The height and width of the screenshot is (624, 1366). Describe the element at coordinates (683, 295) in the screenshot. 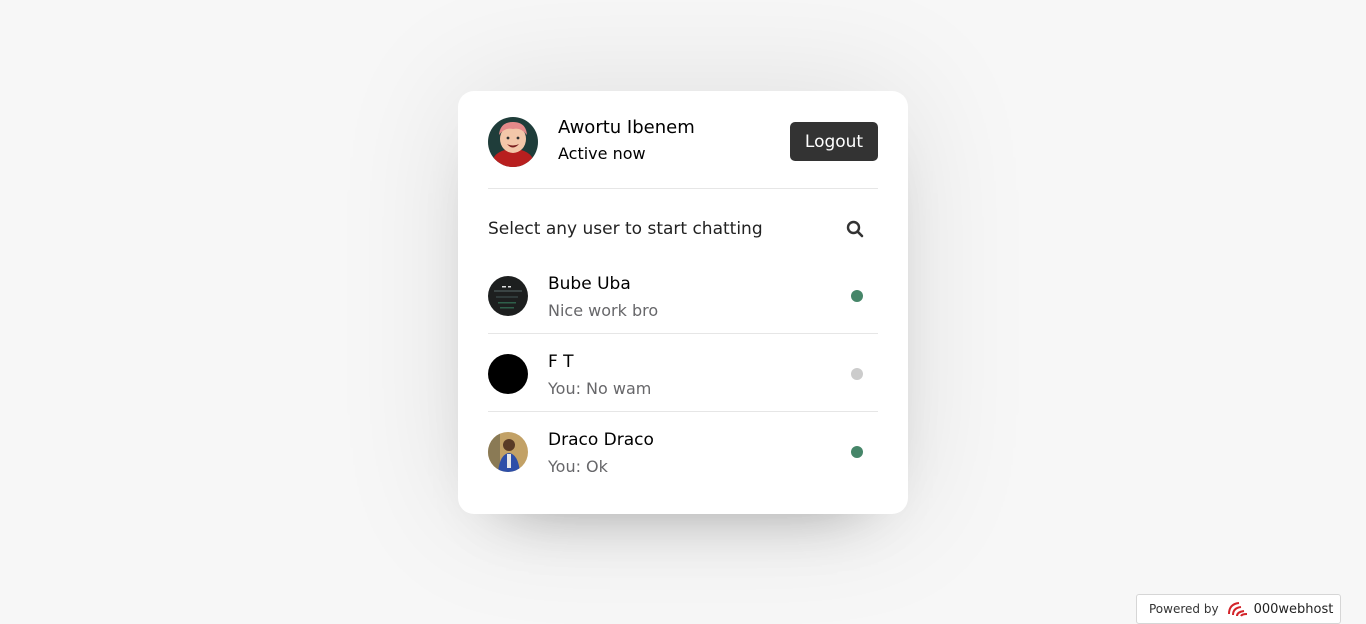

I see `user-item-bube-uba: Bube Uba Nice work bro` at that location.